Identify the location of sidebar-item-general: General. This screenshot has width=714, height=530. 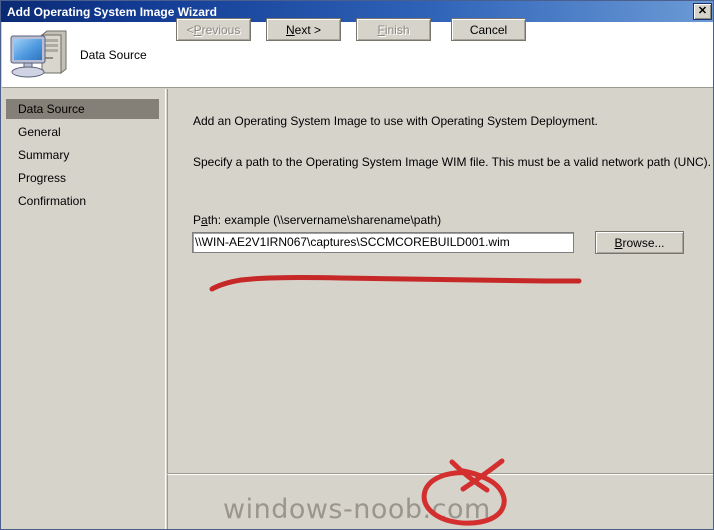
(83, 132).